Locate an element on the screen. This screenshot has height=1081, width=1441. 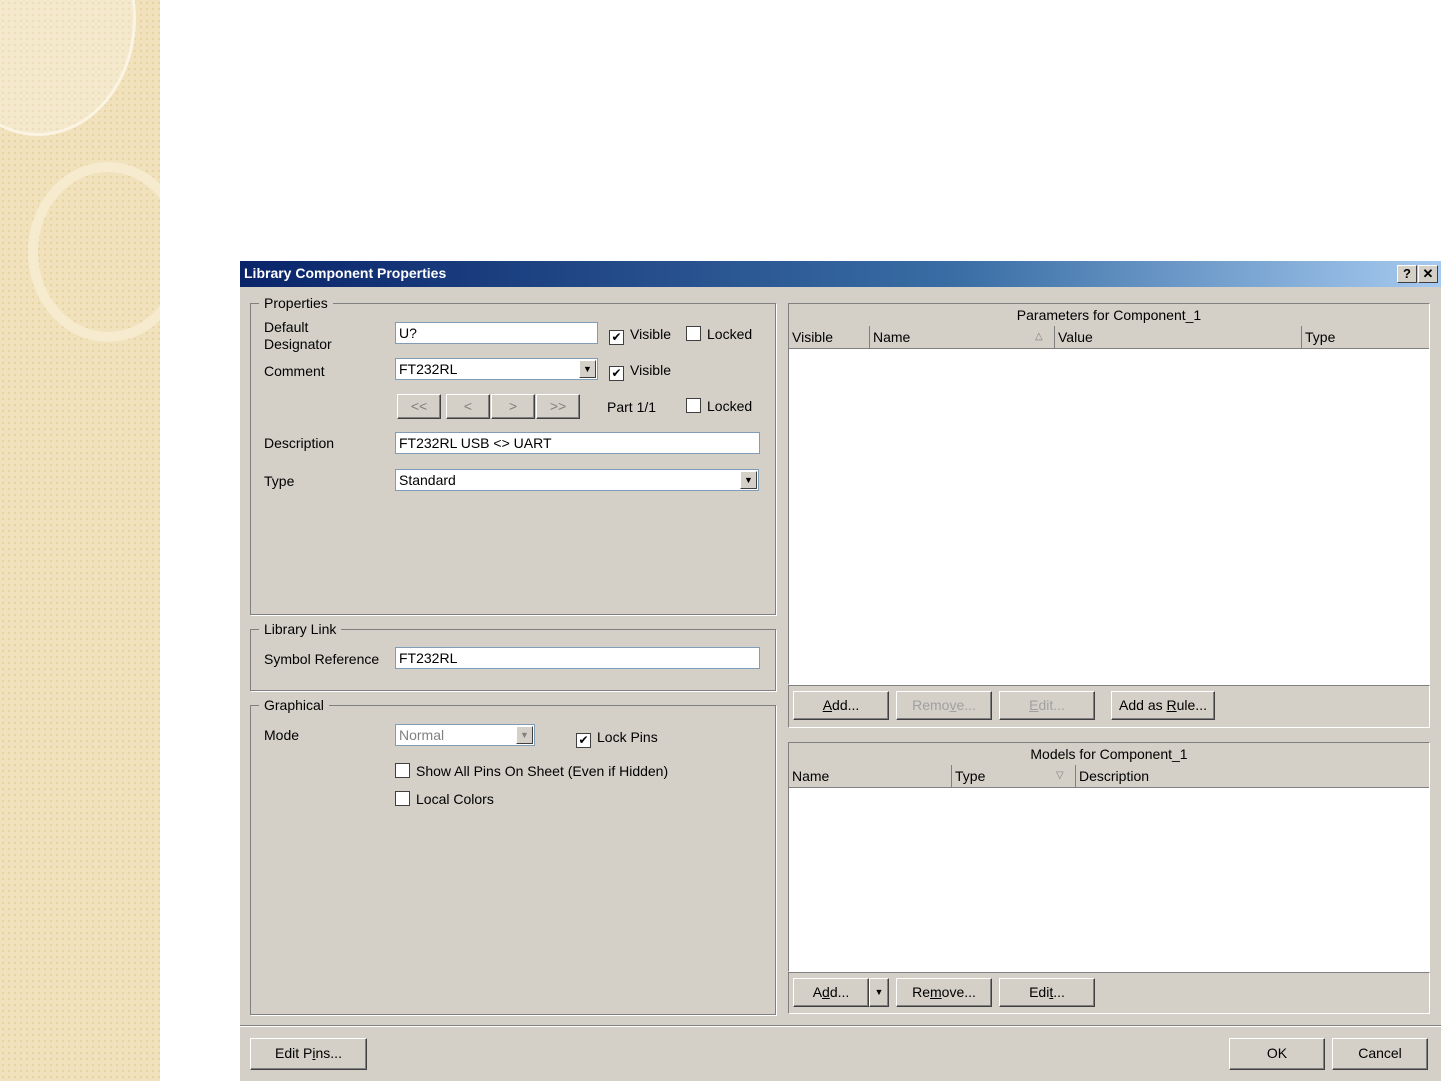
properties-legend: Properties is located at coordinates (296, 303).